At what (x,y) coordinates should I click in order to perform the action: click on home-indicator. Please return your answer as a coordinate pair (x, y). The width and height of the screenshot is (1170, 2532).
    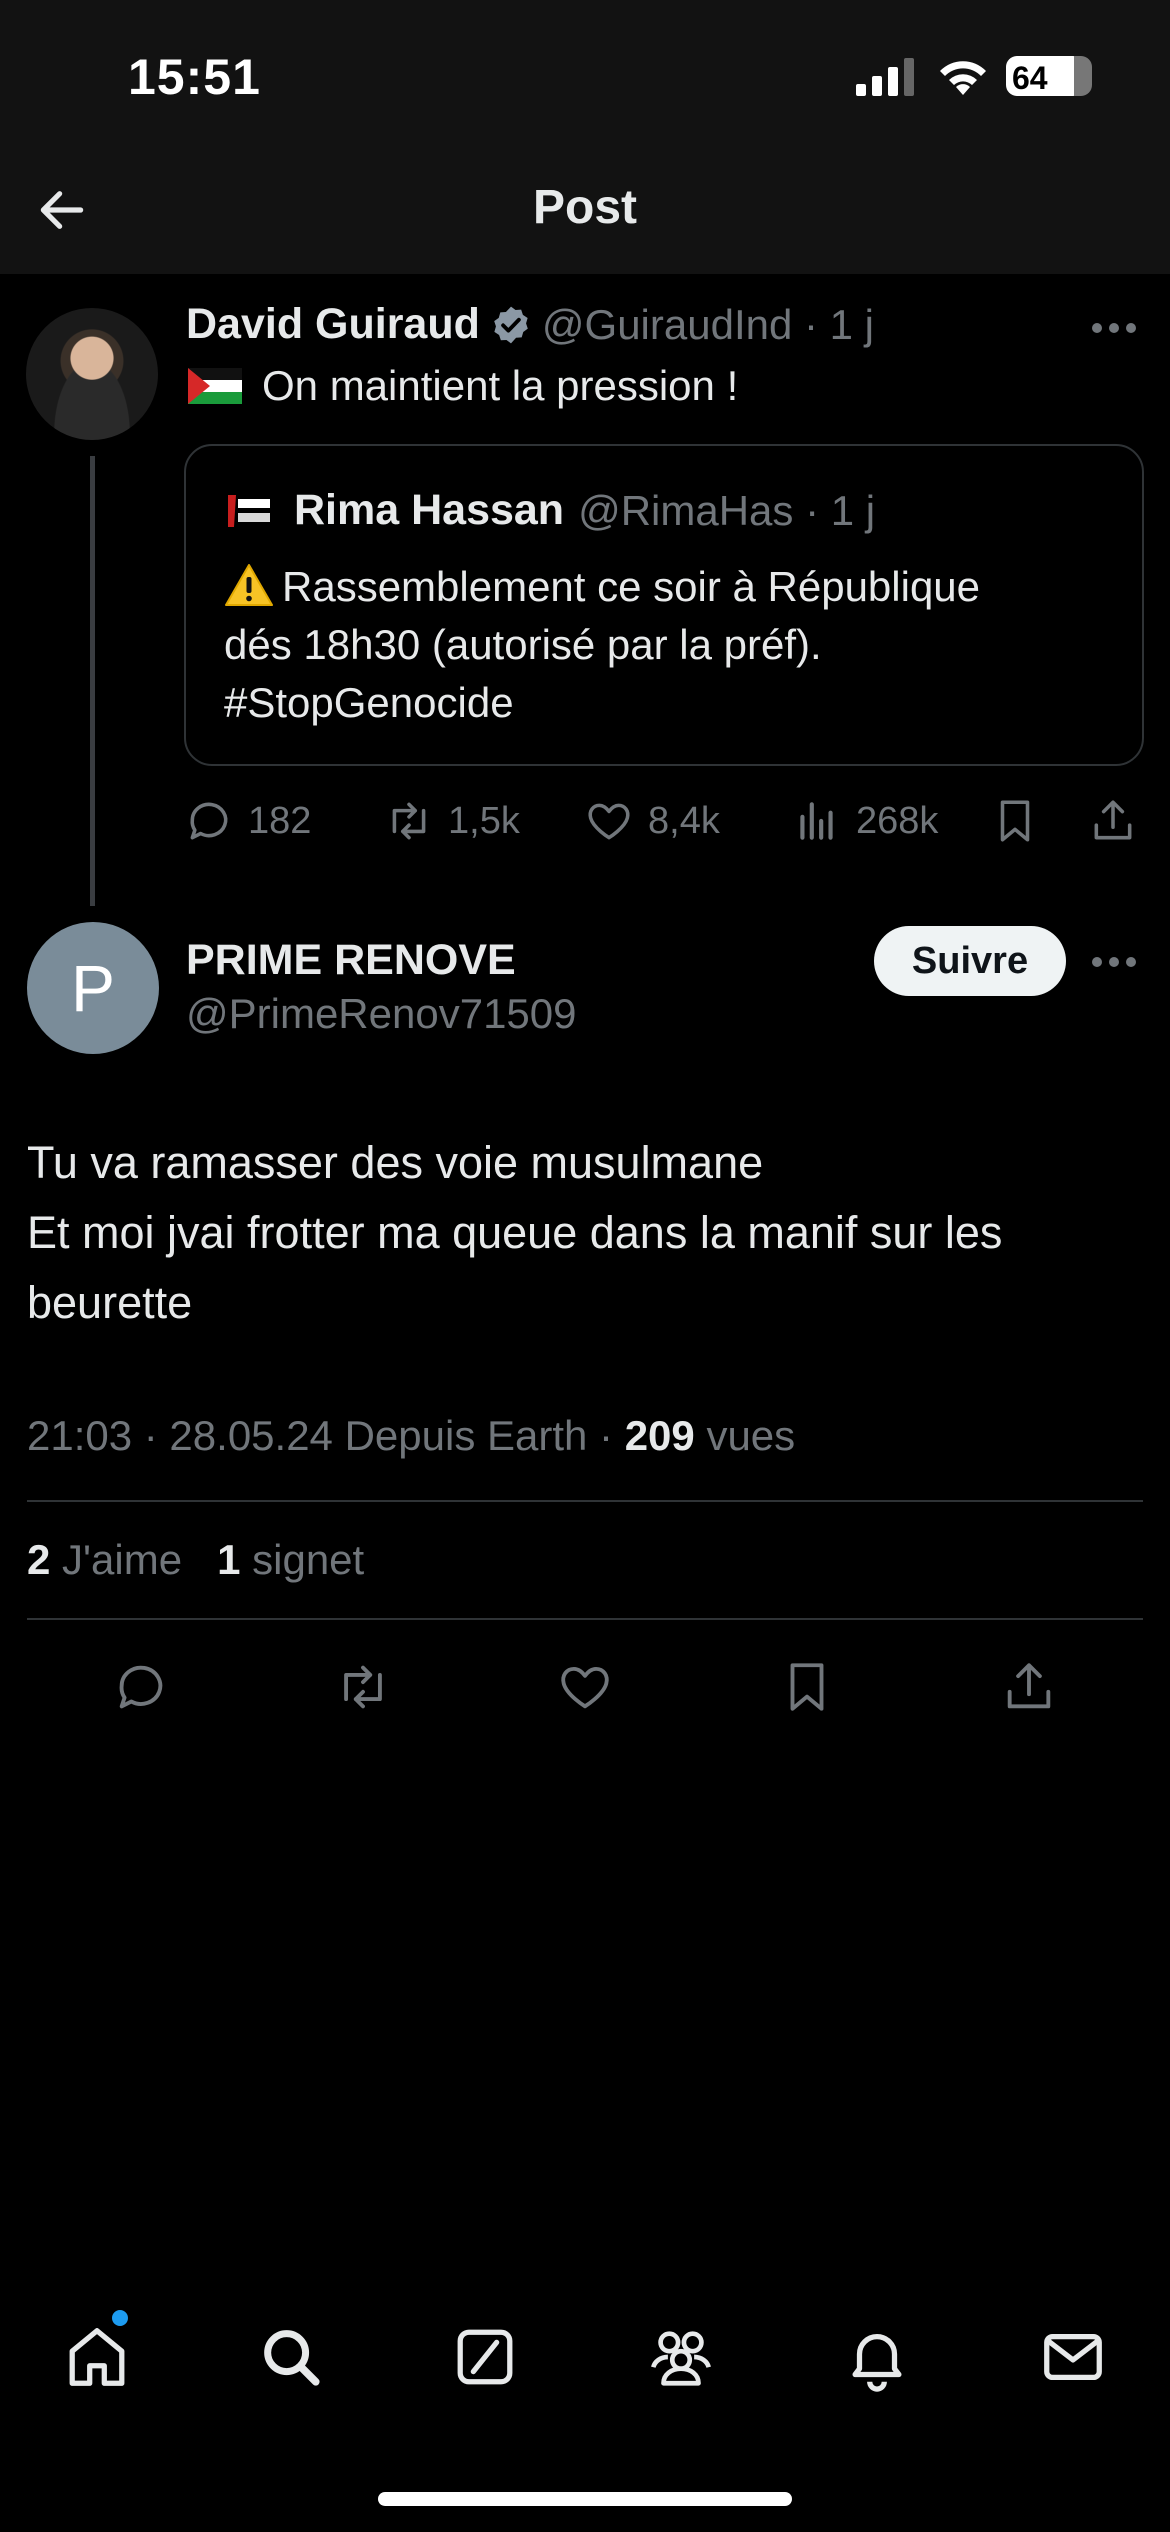
    Looking at the image, I should click on (585, 2499).